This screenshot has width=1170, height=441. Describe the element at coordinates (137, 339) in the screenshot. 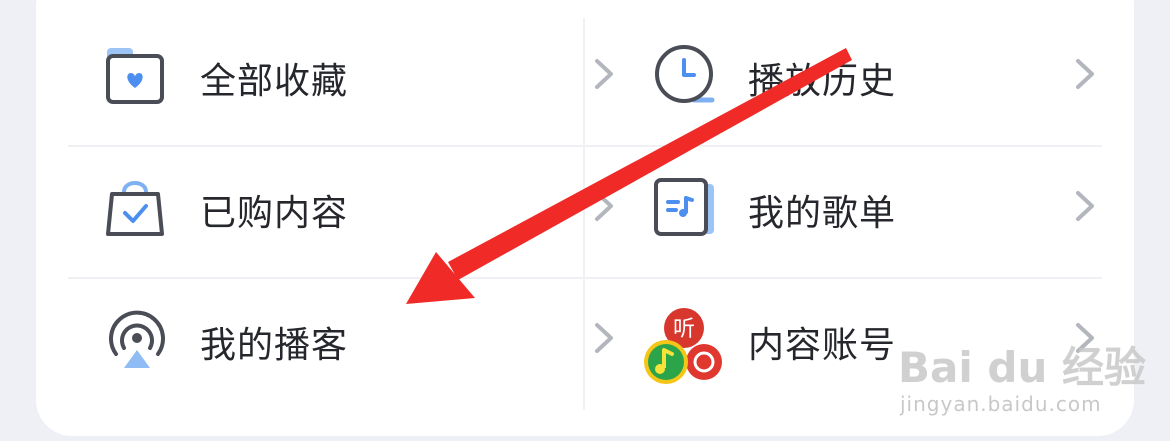

I see `podcast-icon` at that location.